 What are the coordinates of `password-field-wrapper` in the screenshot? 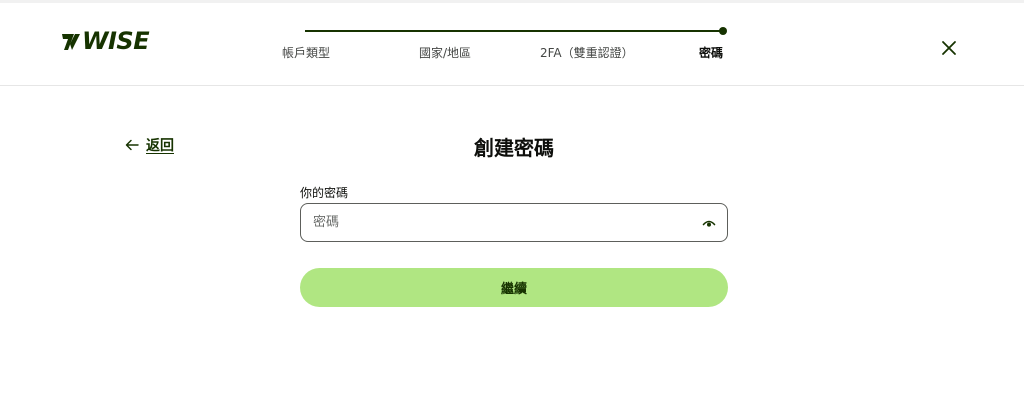 It's located at (514, 222).